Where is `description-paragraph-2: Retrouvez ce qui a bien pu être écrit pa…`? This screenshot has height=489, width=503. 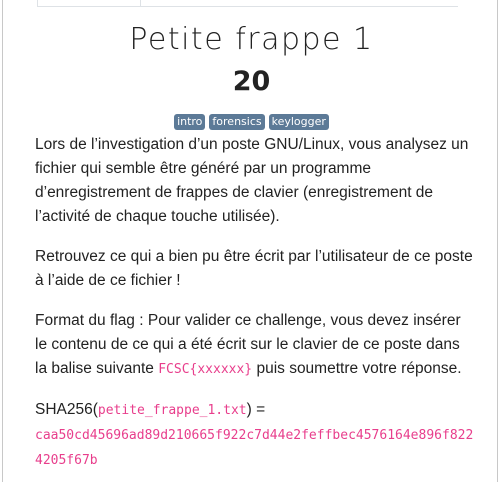 description-paragraph-2: Retrouvez ce qui a bien pu être écrit pa… is located at coordinates (254, 268).